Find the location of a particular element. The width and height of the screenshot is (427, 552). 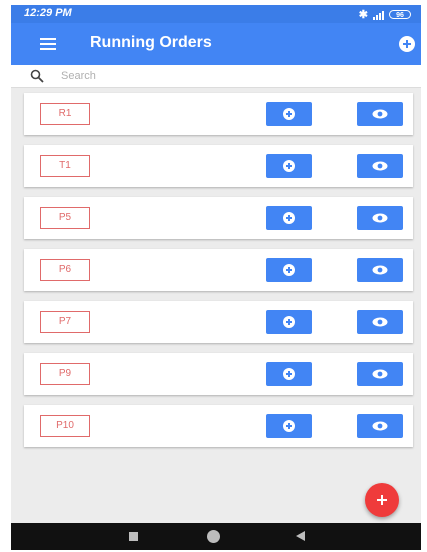

system-nav-bar is located at coordinates (216, 536).